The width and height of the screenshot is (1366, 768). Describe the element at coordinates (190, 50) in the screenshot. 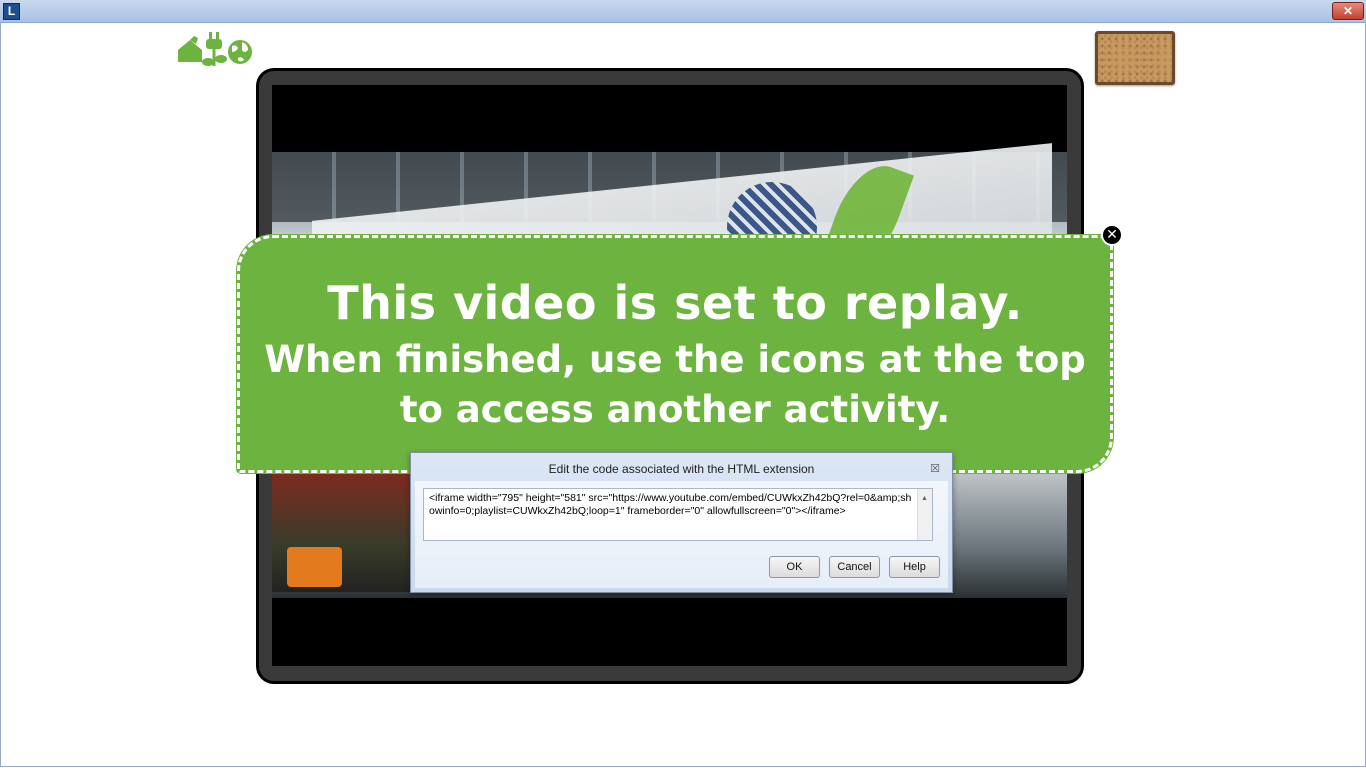

I see `home-leaf-icon` at that location.